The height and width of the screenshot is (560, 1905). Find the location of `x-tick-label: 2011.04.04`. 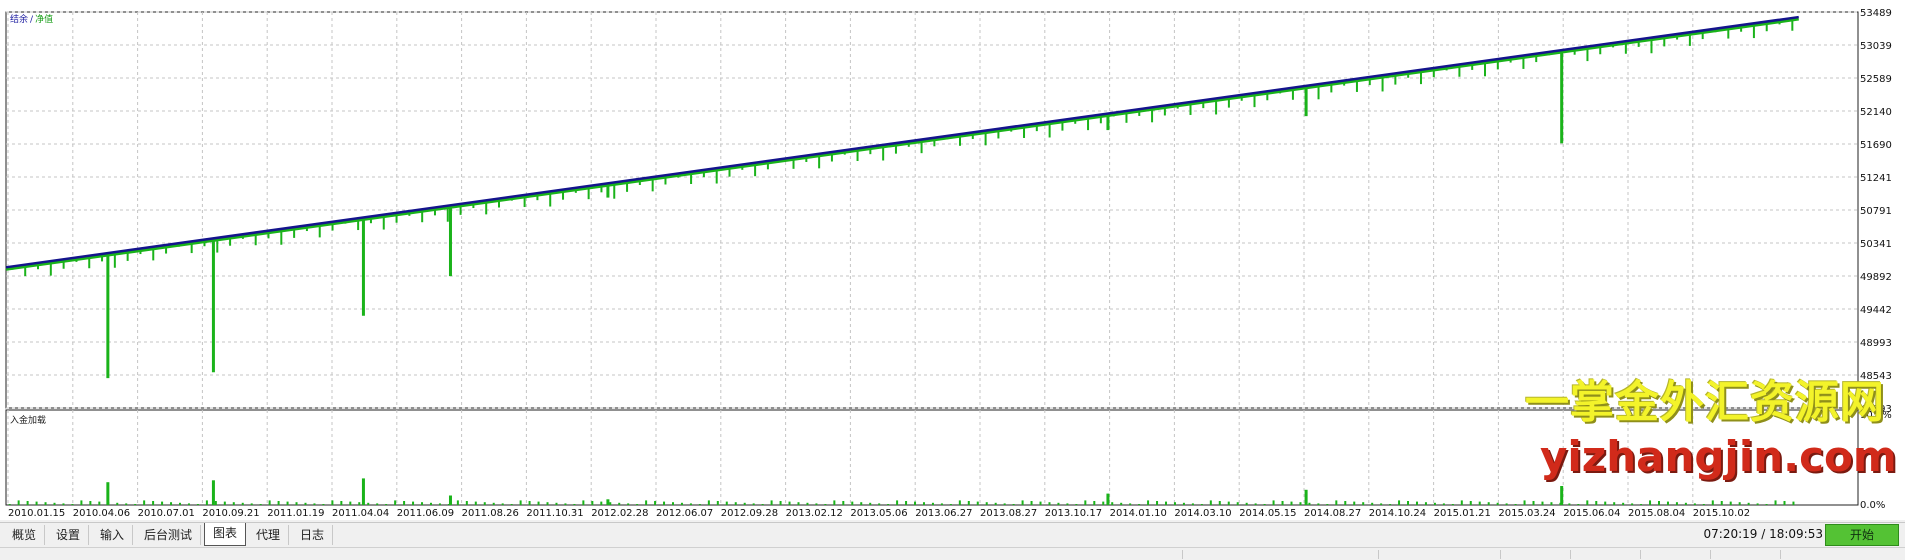

x-tick-label: 2011.04.04 is located at coordinates (360, 513).